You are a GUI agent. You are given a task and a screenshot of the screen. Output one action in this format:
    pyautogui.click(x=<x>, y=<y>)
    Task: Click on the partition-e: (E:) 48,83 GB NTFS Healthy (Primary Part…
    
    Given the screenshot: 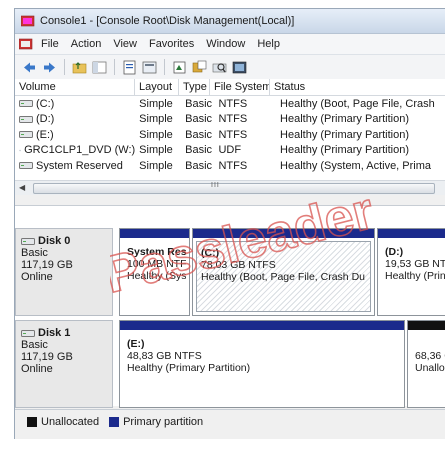 What is the action you would take?
    pyautogui.click(x=262, y=364)
    